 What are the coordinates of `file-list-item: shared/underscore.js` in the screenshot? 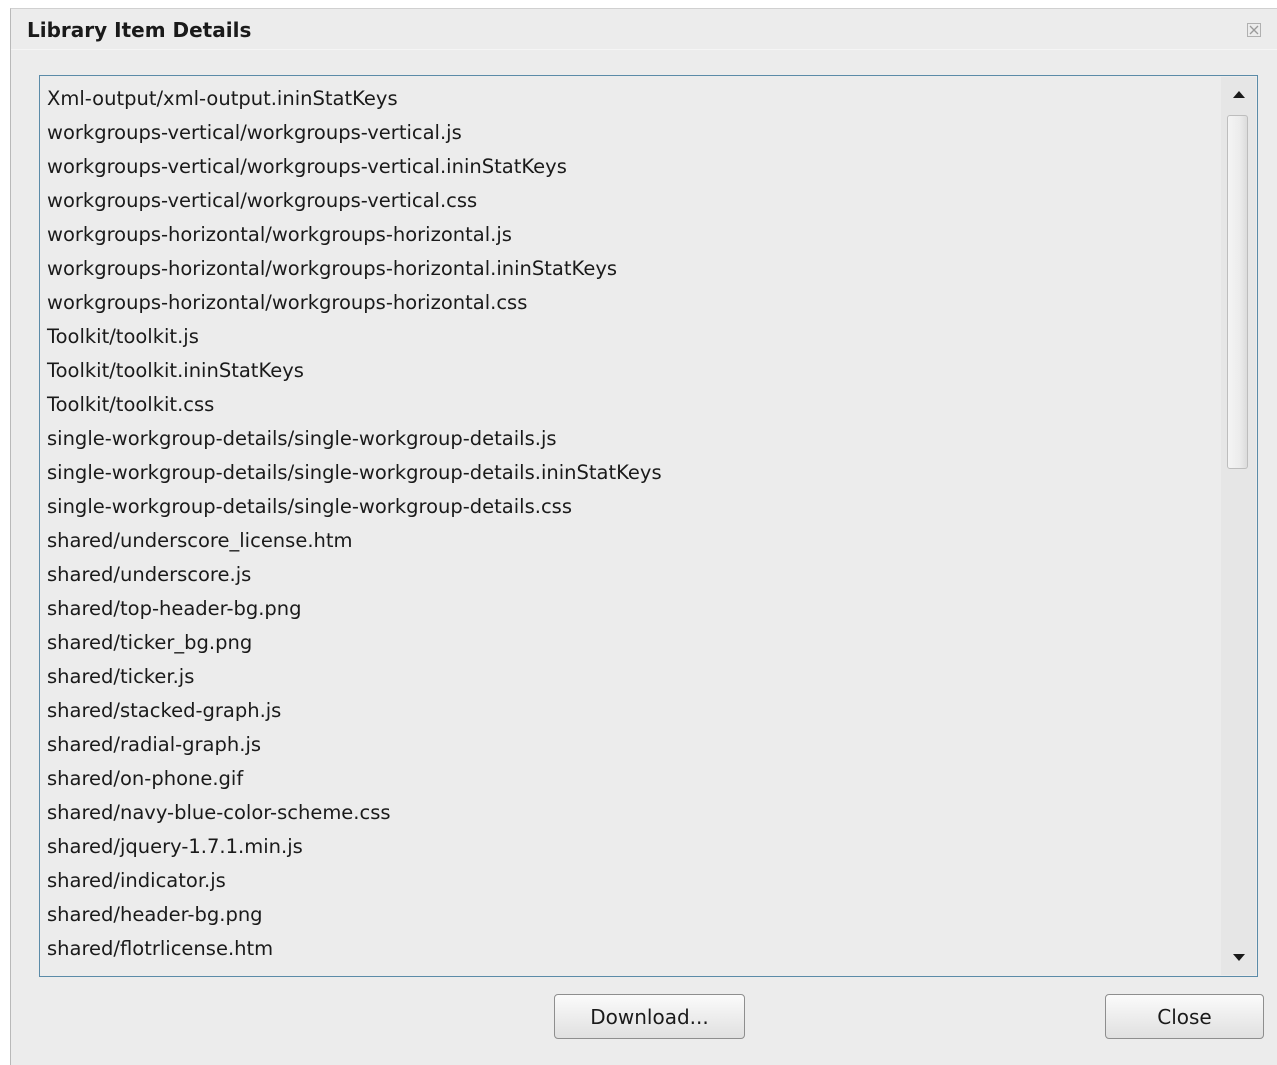 It's located at (632, 575).